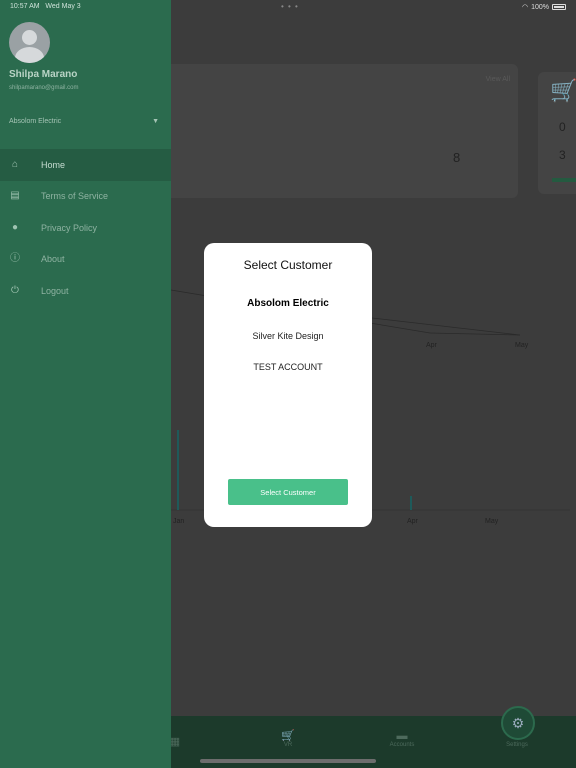 This screenshot has height=768, width=576. Describe the element at coordinates (53, 164) in the screenshot. I see `menu-item-label: Home` at that location.